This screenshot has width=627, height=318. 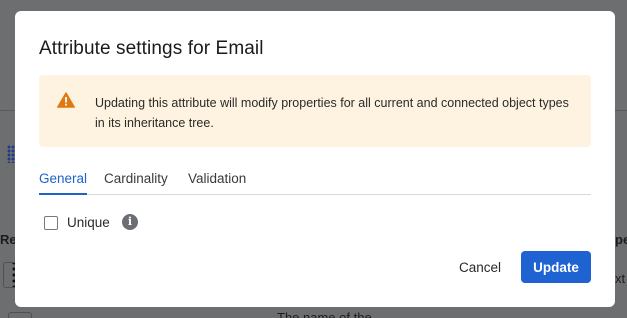 I want to click on info-icon: i, so click(x=130, y=222).